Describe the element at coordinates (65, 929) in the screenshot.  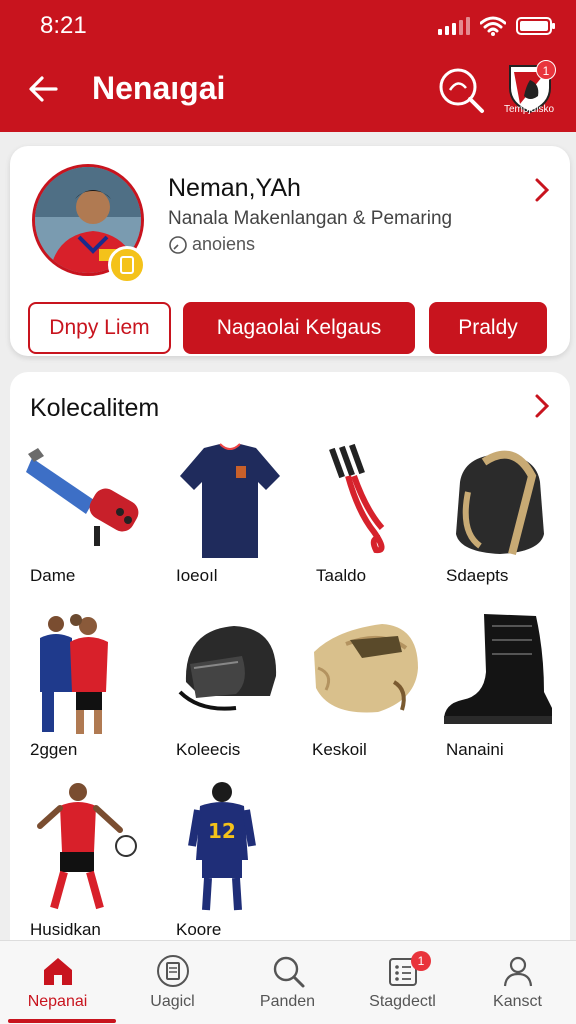
I see `item-label: Husidkan` at that location.